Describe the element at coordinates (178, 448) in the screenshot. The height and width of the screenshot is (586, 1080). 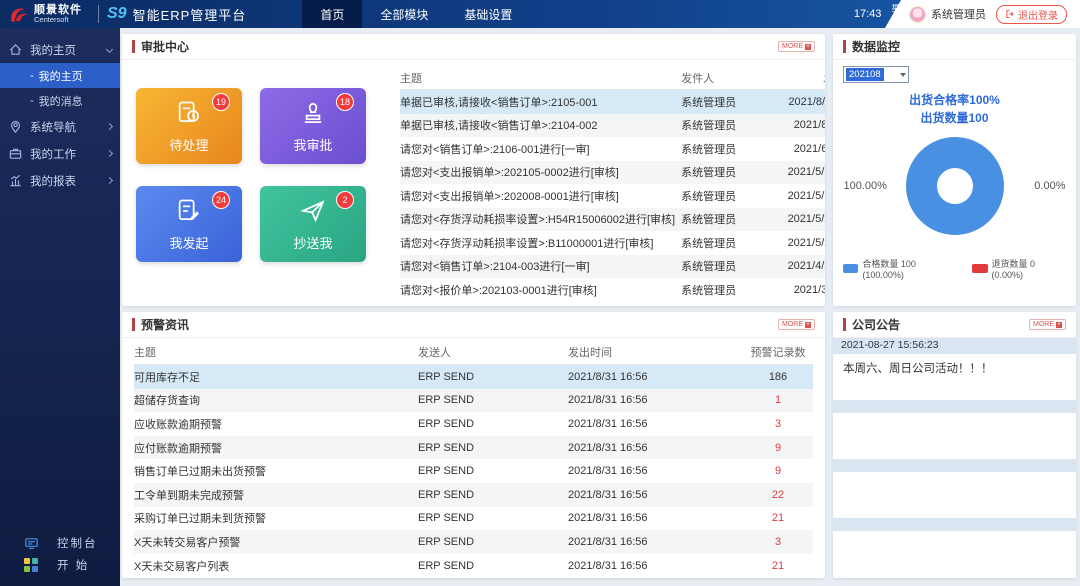
I see `alert-subject: 应付账款逾期预警` at that location.